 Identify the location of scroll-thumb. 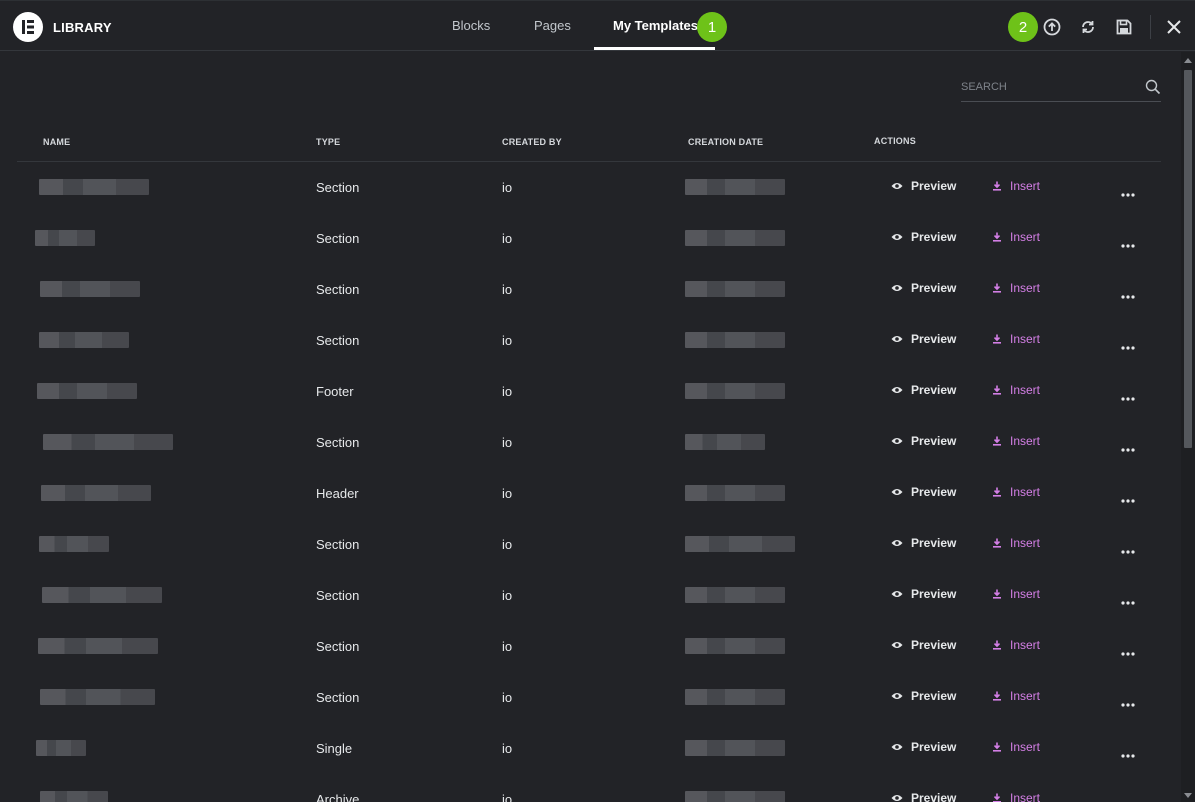
(1188, 259).